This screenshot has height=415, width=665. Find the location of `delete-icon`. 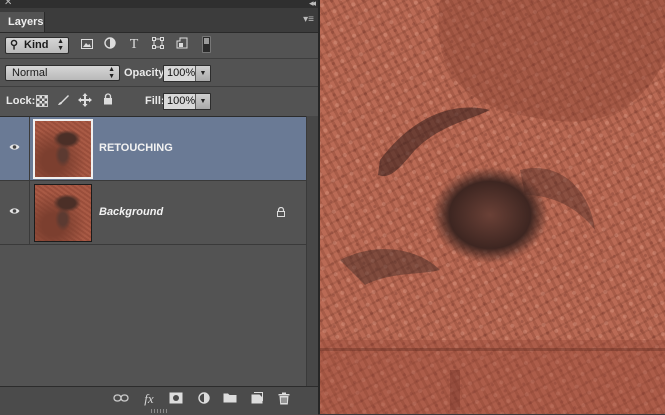

delete-icon is located at coordinates (284, 399).